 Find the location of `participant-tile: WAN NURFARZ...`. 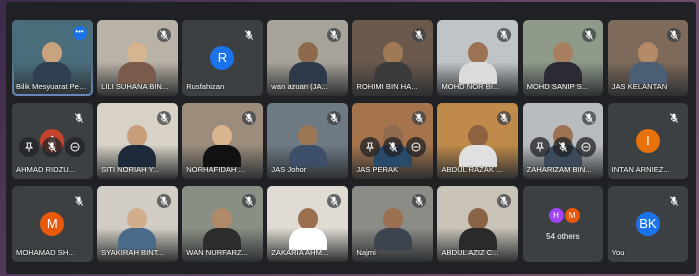

participant-tile: WAN NURFARZ... is located at coordinates (222, 224).